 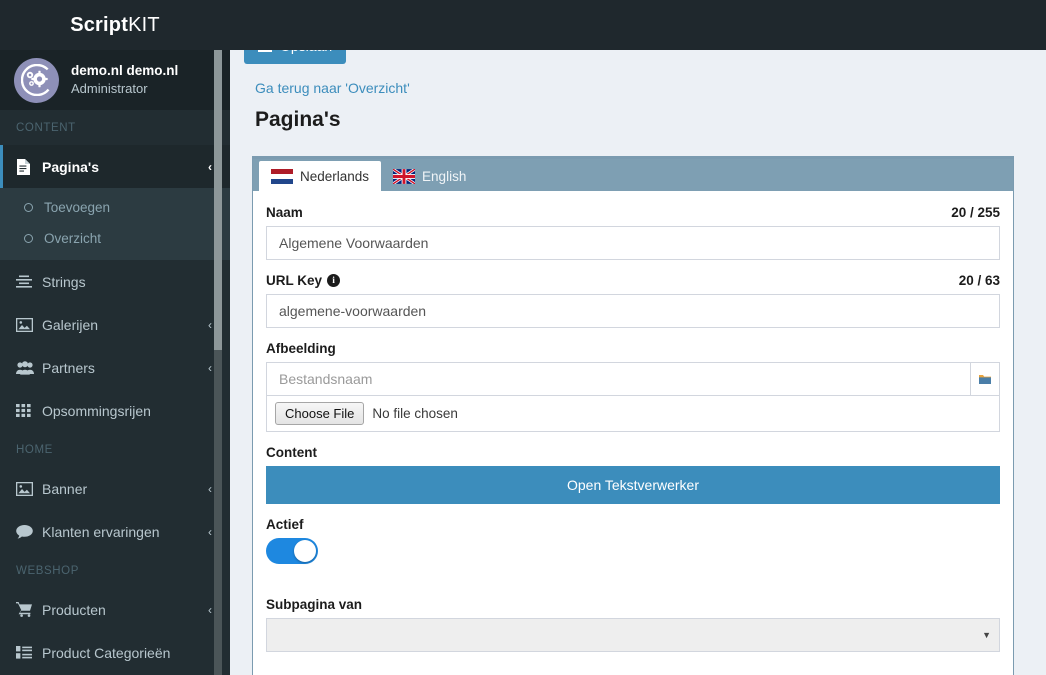 I want to click on field-url-key-header: URL Key i 20 / 63, so click(x=633, y=280).